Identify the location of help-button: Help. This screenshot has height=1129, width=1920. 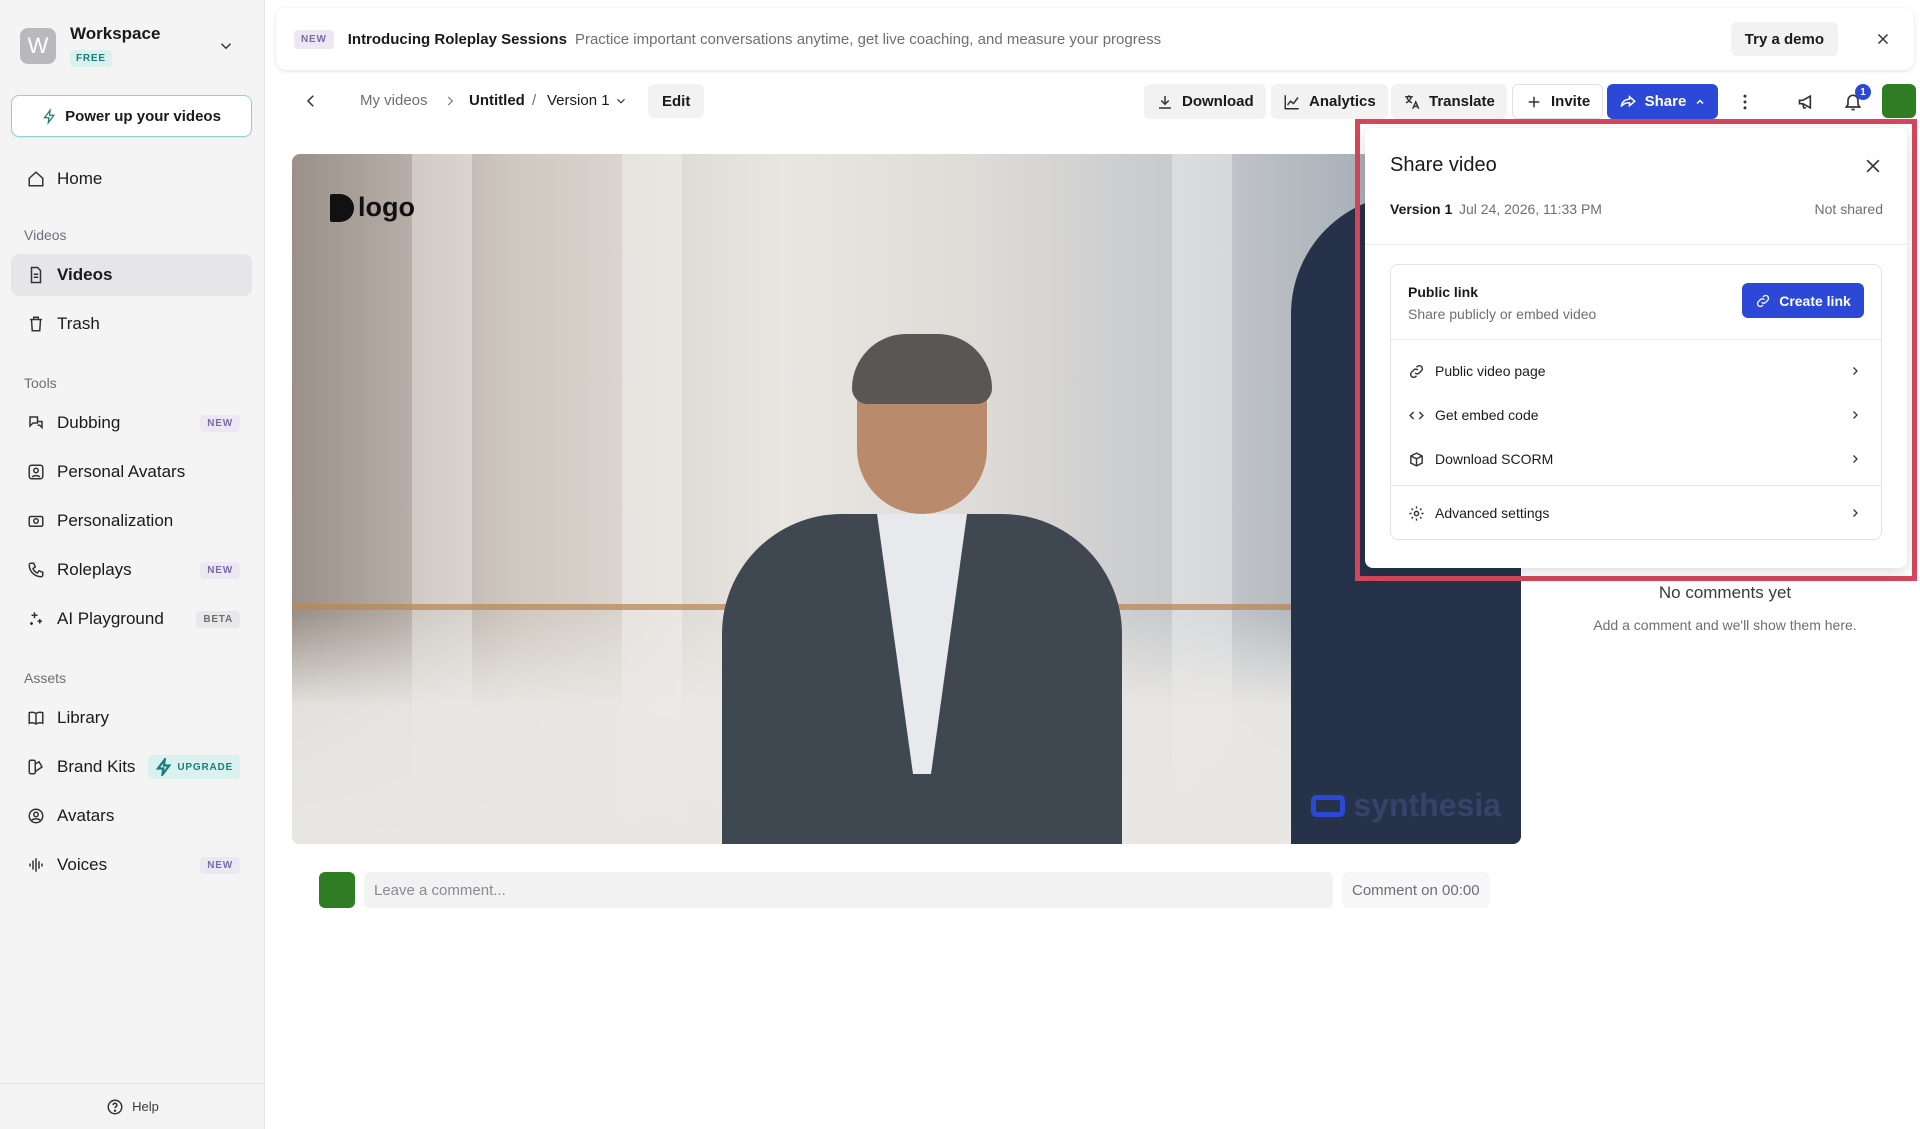
(132, 1106).